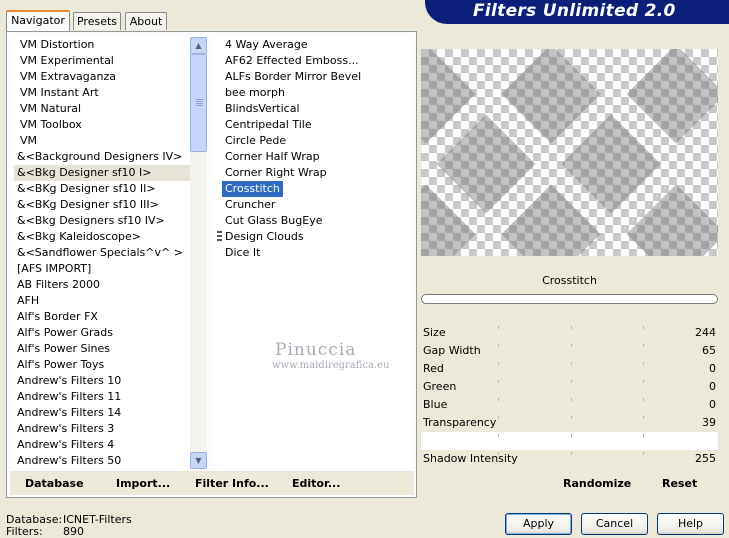 Image resolution: width=729 pixels, height=538 pixels. What do you see at coordinates (709, 350) in the screenshot?
I see `parameter-value: 65` at bounding box center [709, 350].